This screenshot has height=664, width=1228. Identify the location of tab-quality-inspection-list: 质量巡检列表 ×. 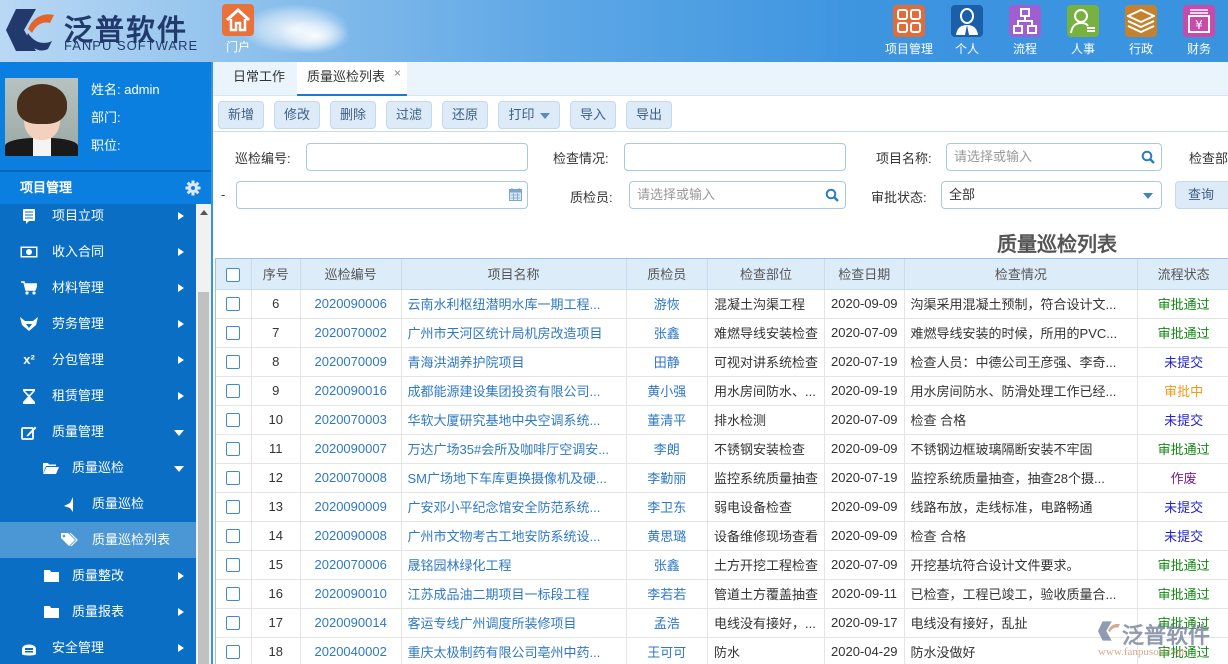
(352, 79).